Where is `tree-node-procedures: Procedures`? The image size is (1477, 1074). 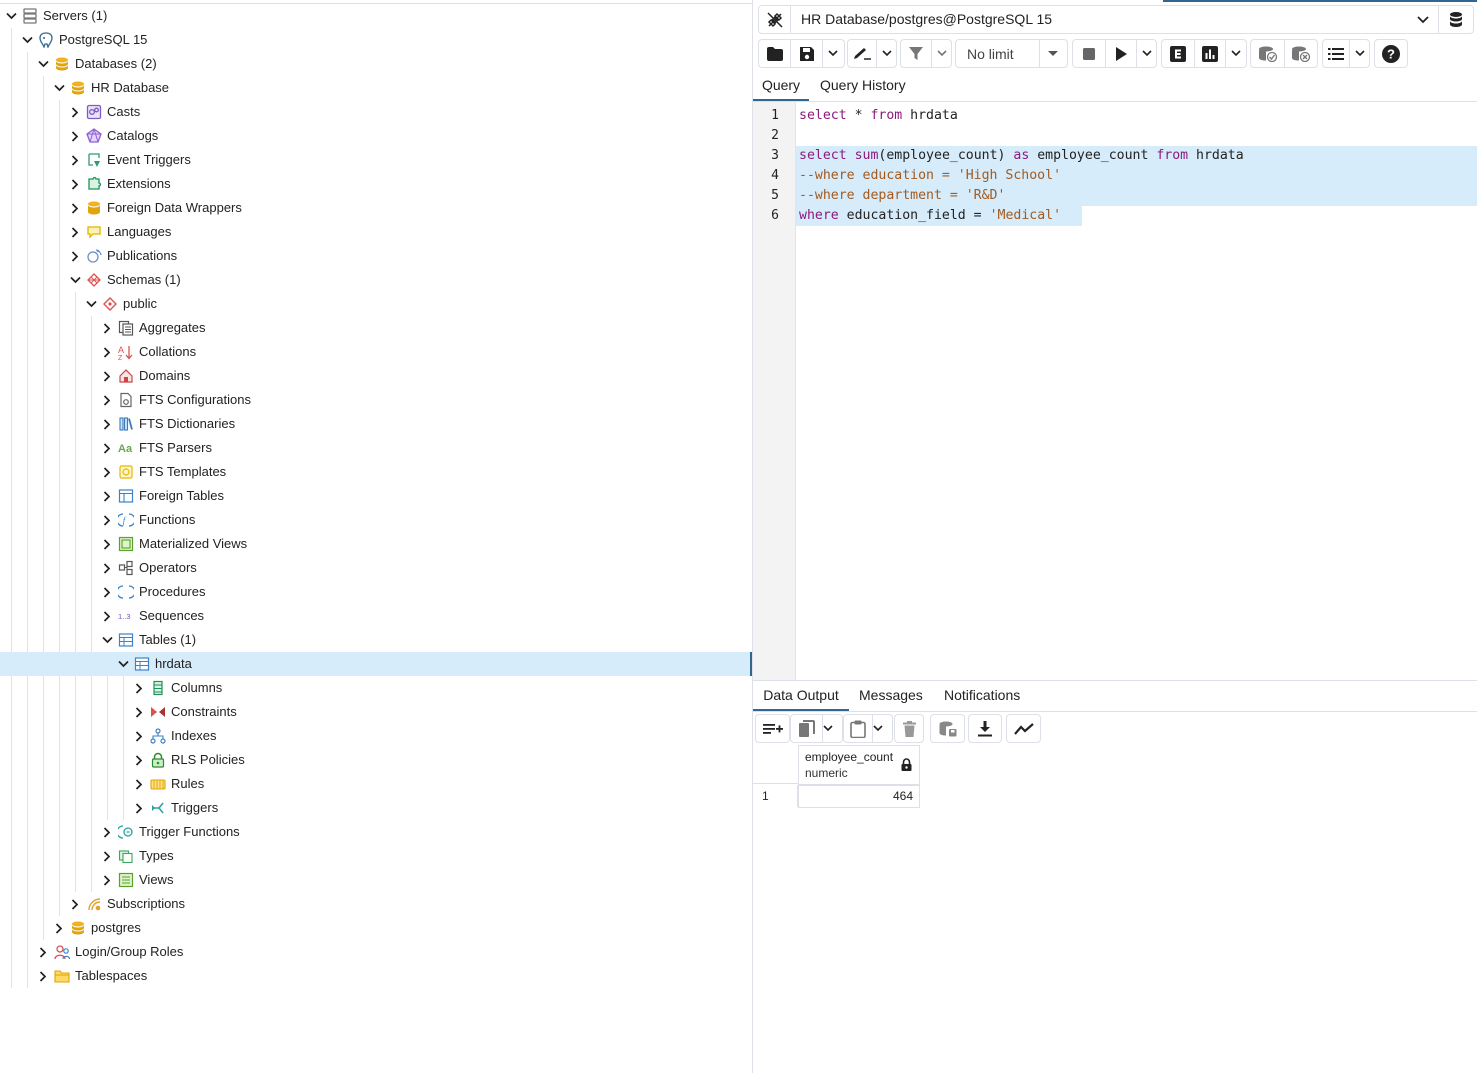 tree-node-procedures: Procedures is located at coordinates (376, 592).